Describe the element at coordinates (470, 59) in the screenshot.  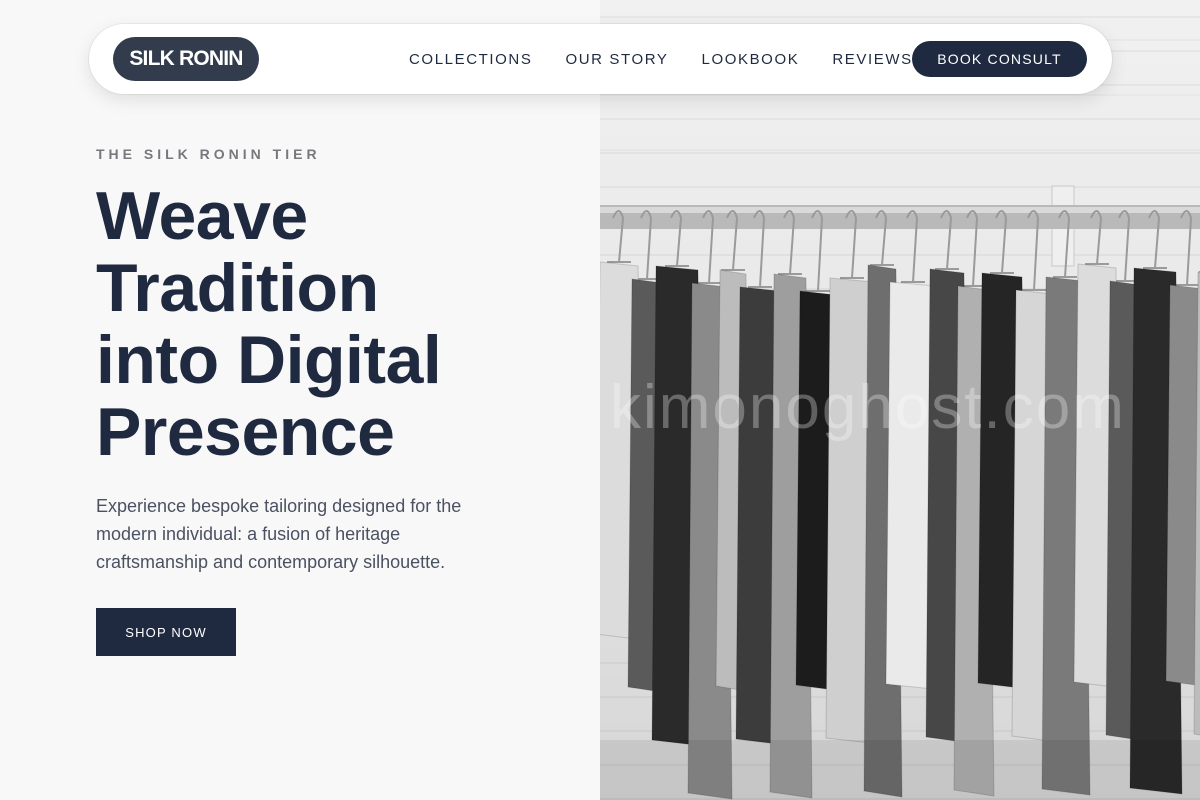
I see `nav-link-collections: COLLECTIONS` at that location.